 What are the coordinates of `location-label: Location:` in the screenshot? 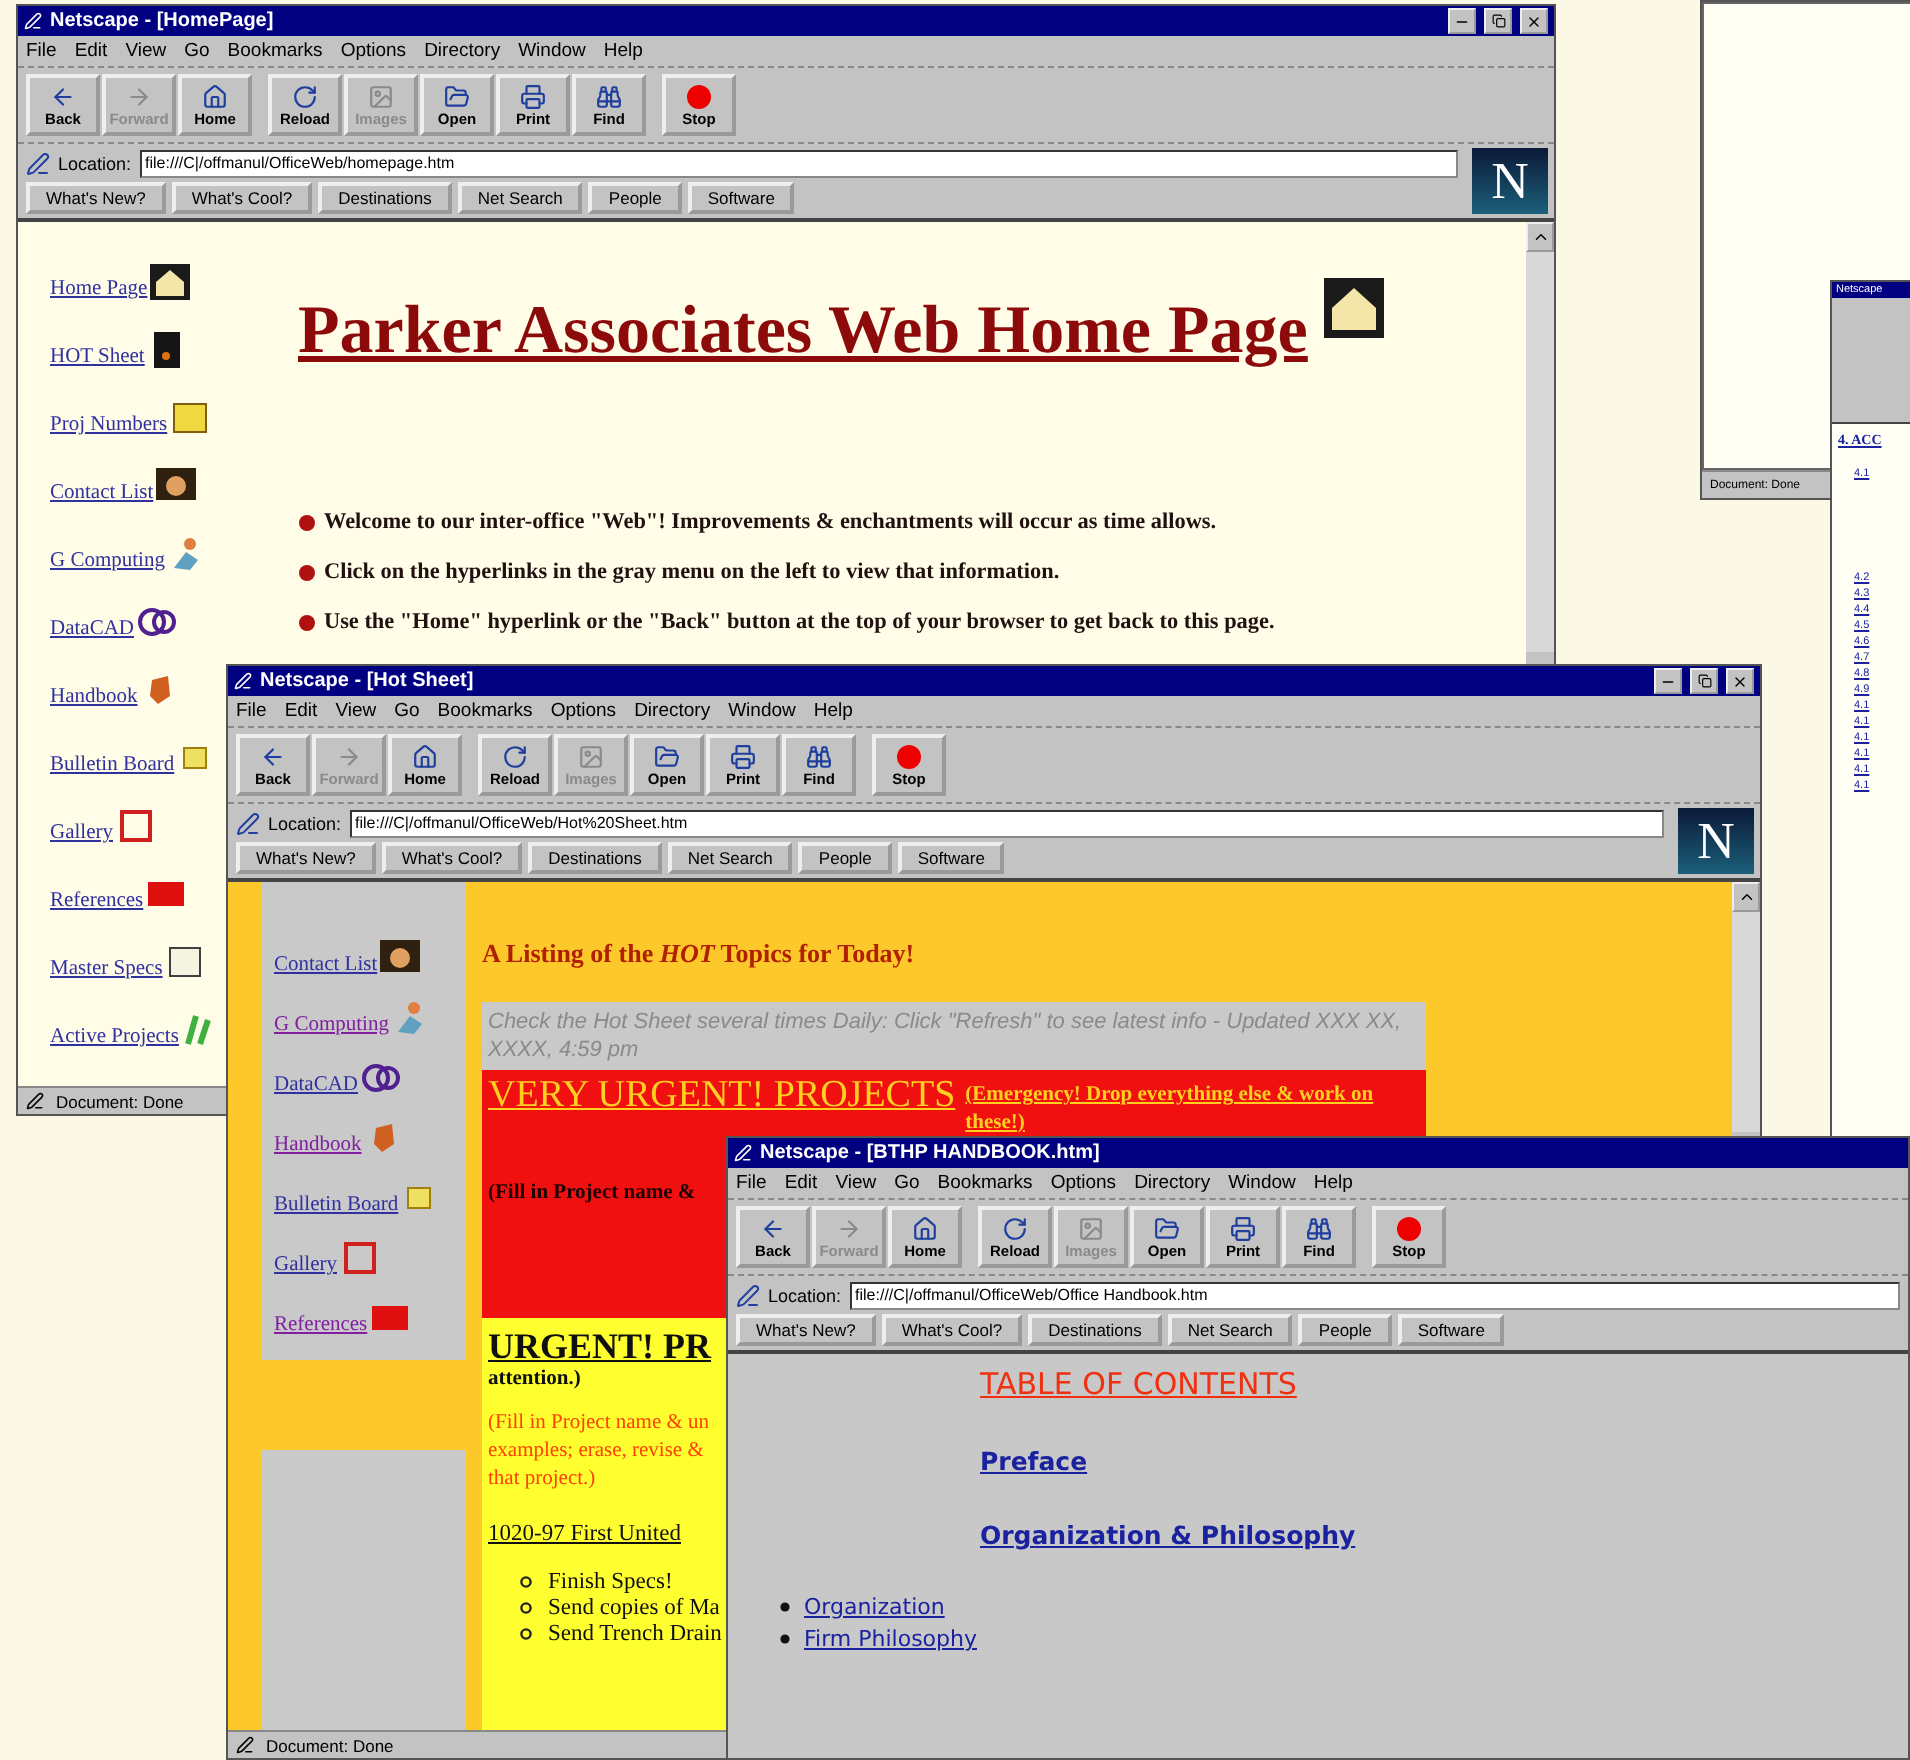 It's located at (805, 1295).